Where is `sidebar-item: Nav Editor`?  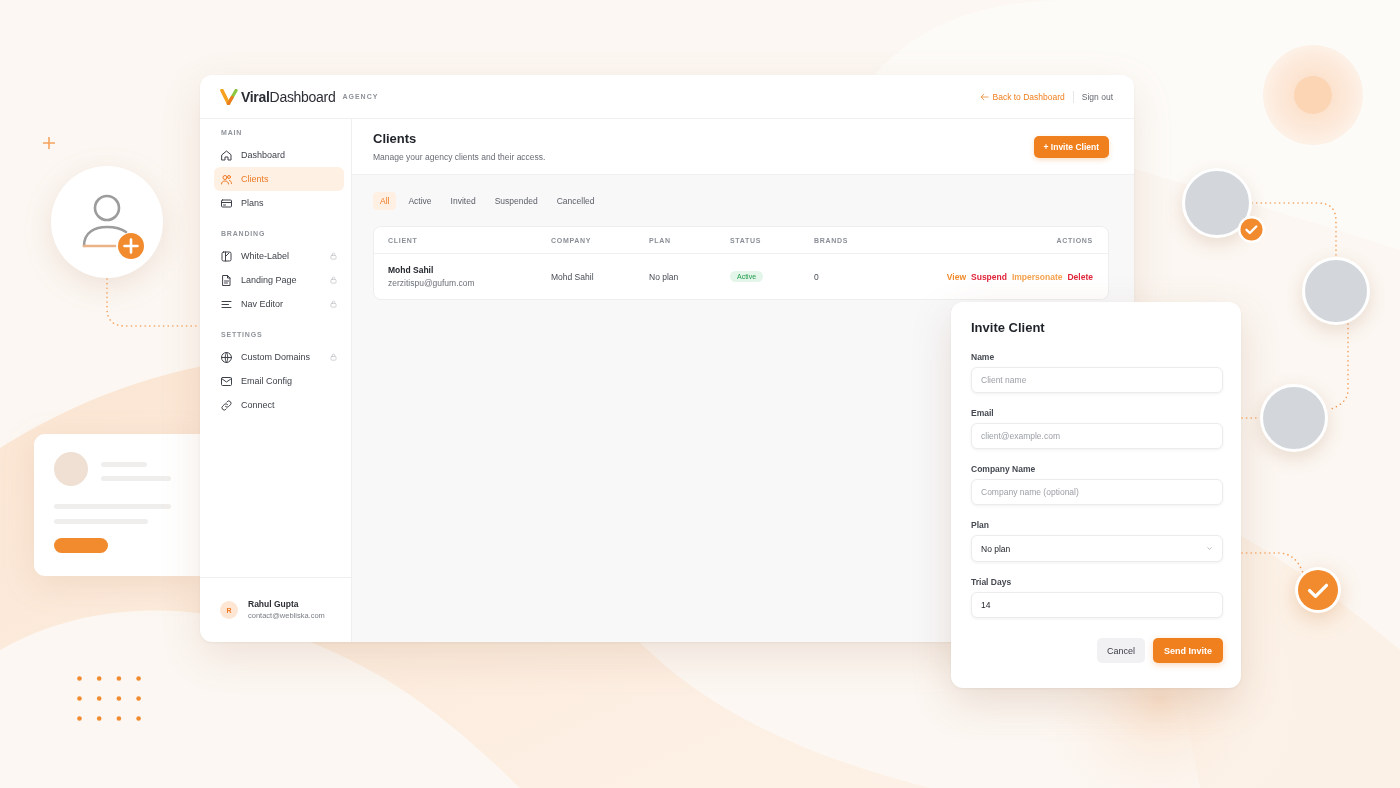 sidebar-item: Nav Editor is located at coordinates (279, 304).